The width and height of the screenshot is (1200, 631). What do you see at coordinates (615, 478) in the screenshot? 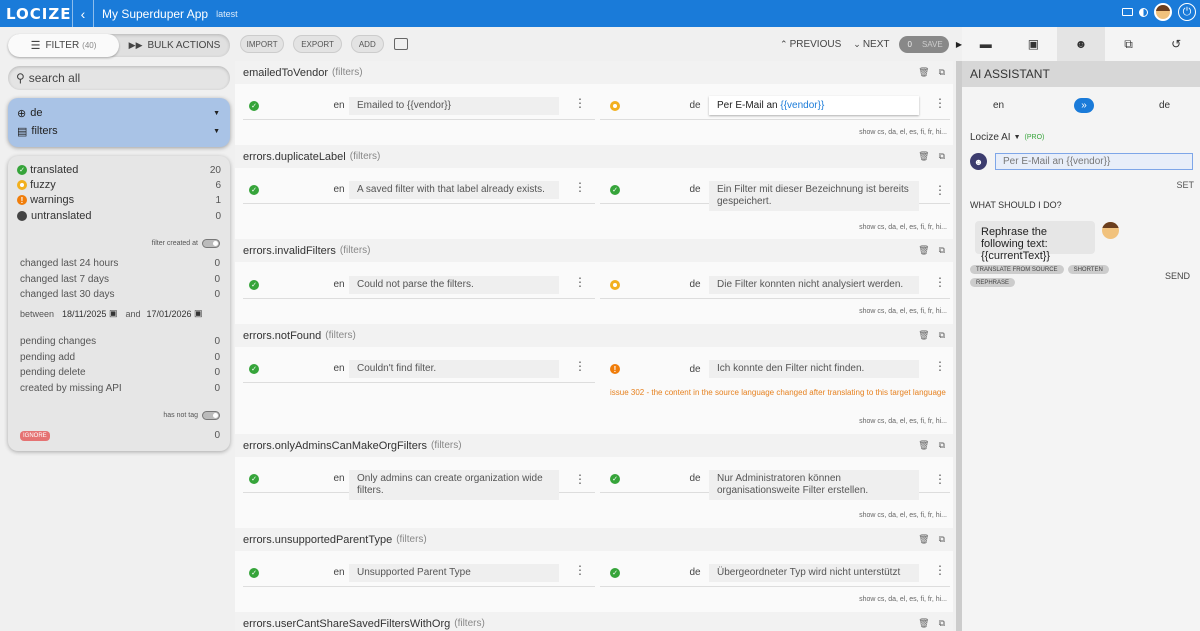
I see `check-icon: ✓` at bounding box center [615, 478].